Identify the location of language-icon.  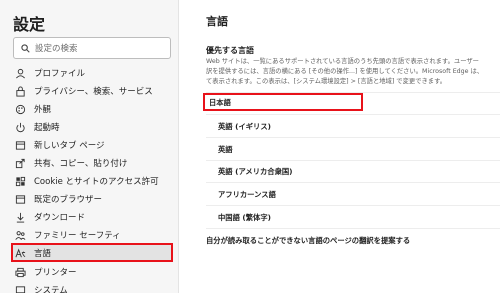
(20, 253).